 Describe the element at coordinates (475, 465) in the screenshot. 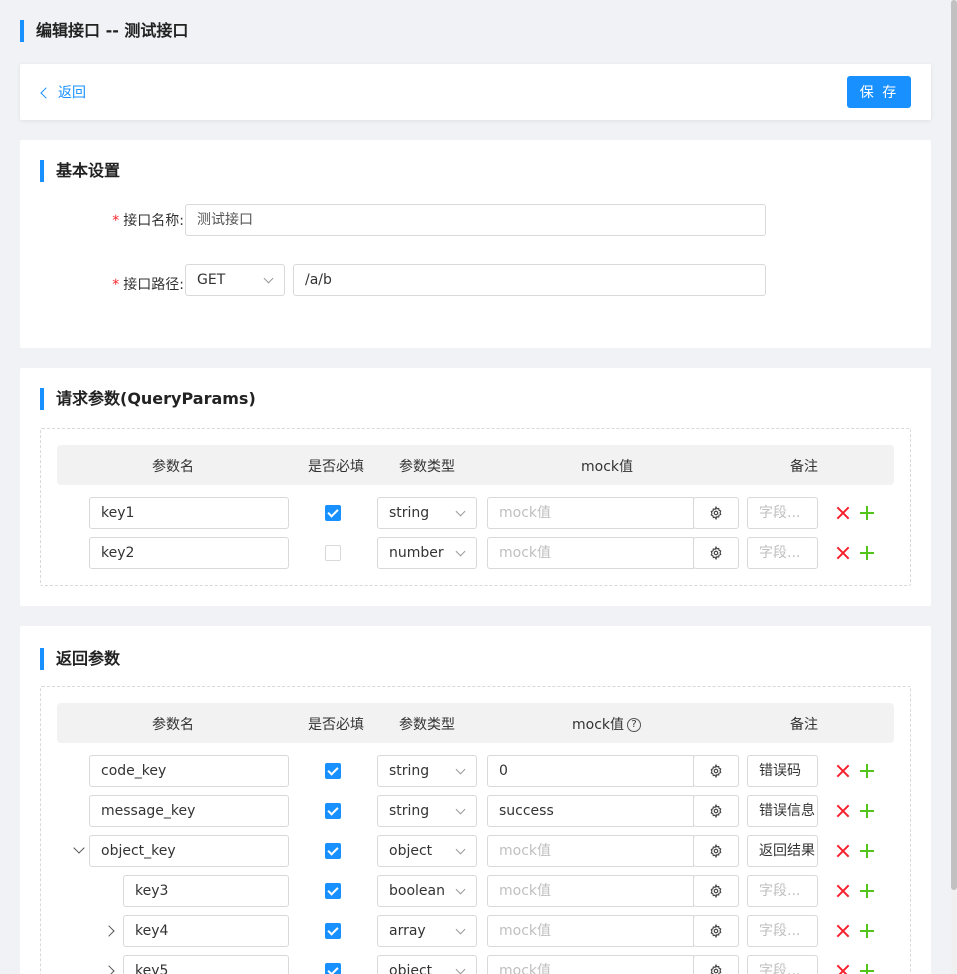

I see `table-header: 参数名 是否必填 参数类型 mock值 备注` at that location.